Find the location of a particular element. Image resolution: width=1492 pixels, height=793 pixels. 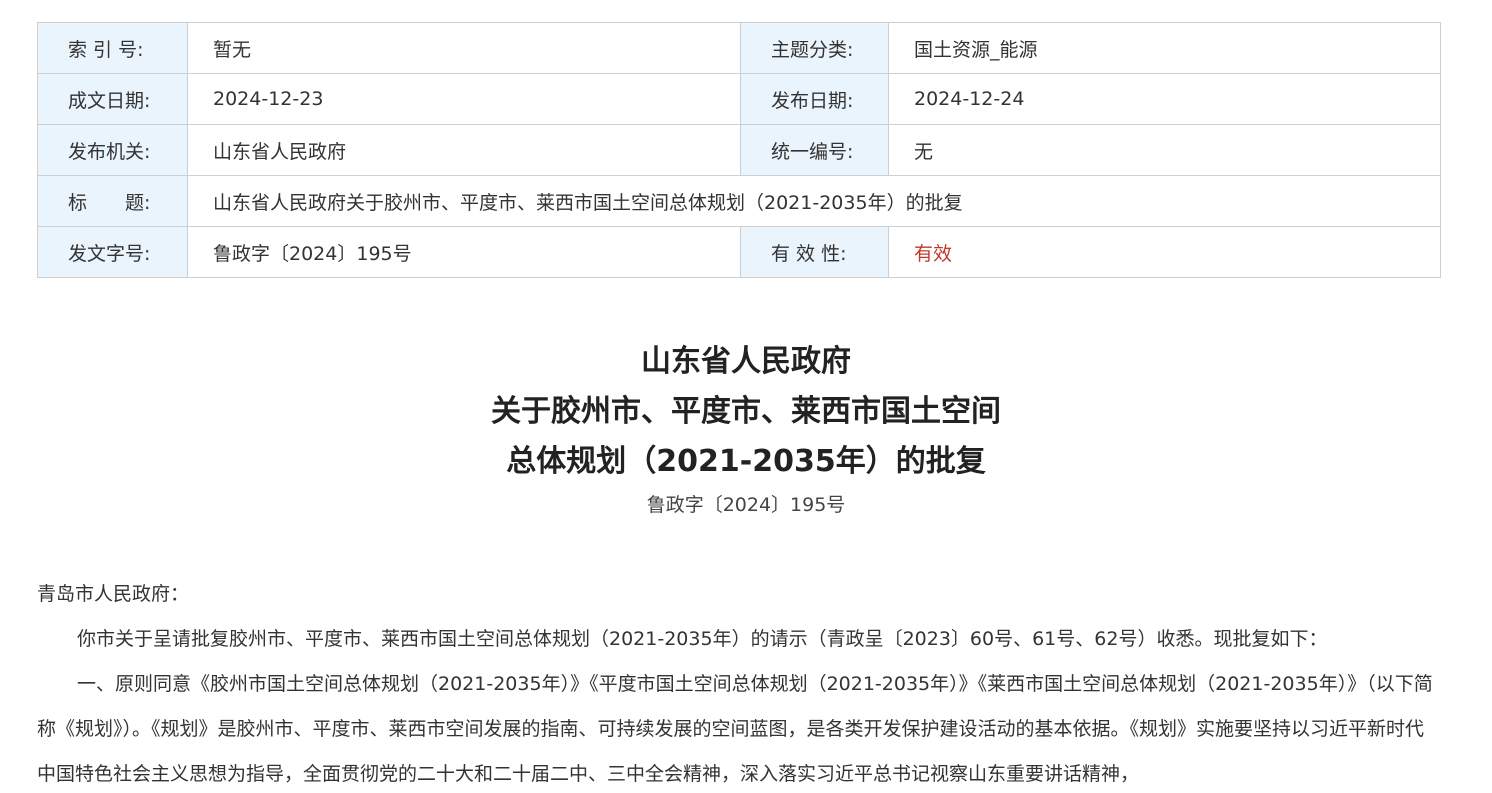

written-date-label: 成文日期: is located at coordinates (112, 99).